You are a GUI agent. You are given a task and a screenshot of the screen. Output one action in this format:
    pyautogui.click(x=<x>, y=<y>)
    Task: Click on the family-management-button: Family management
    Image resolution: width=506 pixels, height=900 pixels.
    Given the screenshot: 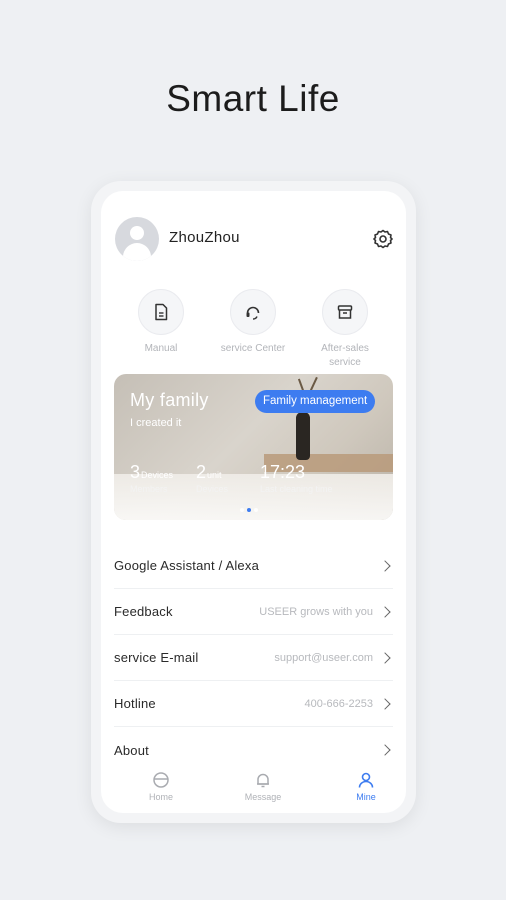 What is the action you would take?
    pyautogui.click(x=315, y=401)
    